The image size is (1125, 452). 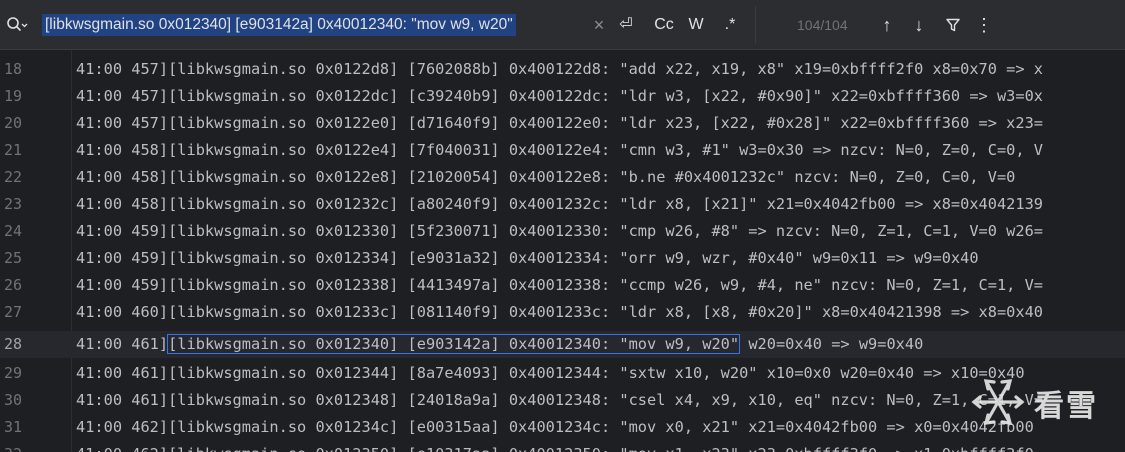 I want to click on line-number: 24, so click(x=12, y=231).